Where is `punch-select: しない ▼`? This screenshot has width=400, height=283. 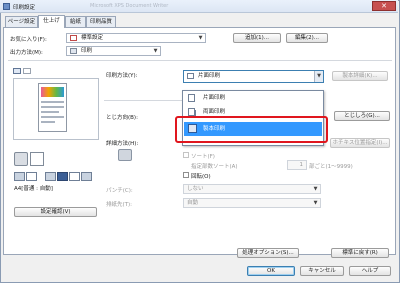 punch-select: しない ▼ is located at coordinates (252, 189).